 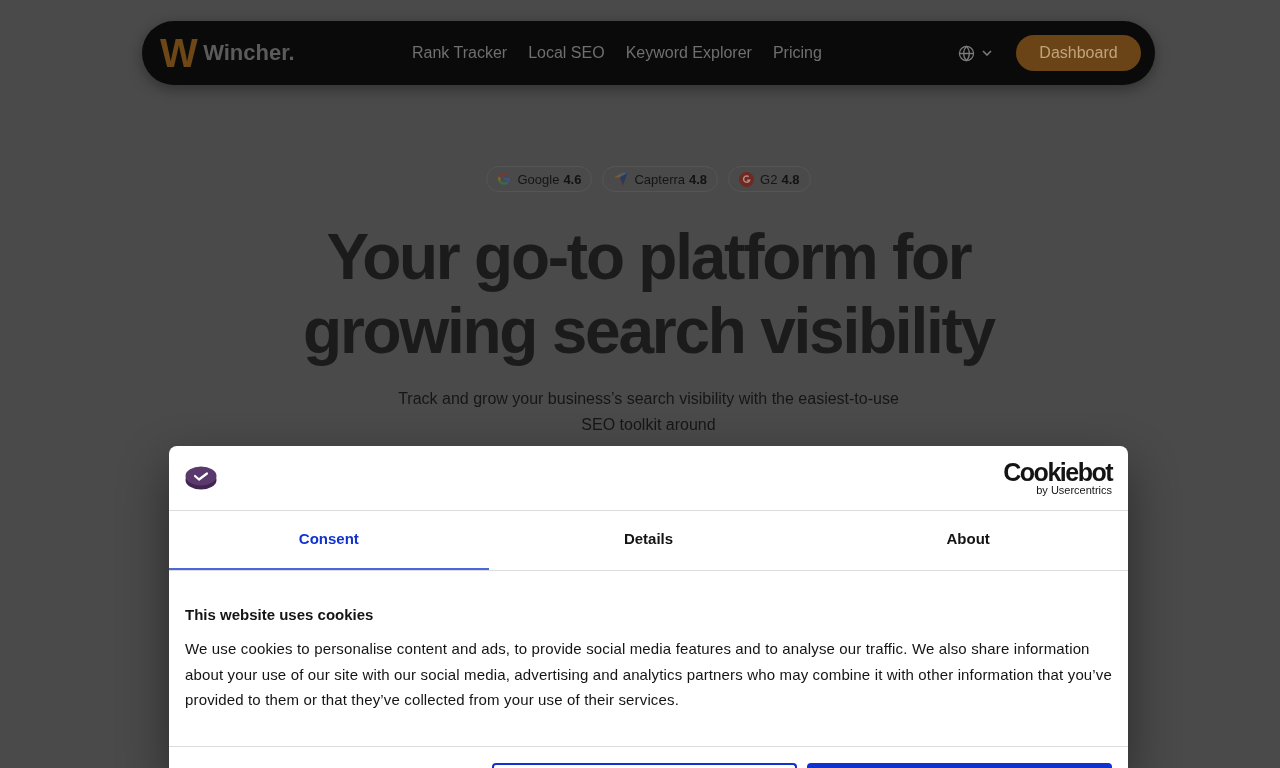 What do you see at coordinates (1078, 53) in the screenshot?
I see `dashboard-button: Dashboard` at bounding box center [1078, 53].